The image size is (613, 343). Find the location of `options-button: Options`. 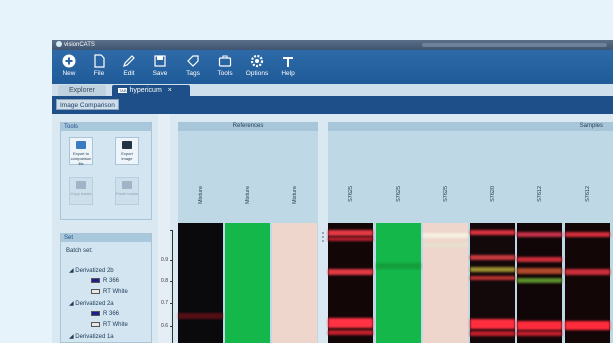

options-button: Options is located at coordinates (257, 67).